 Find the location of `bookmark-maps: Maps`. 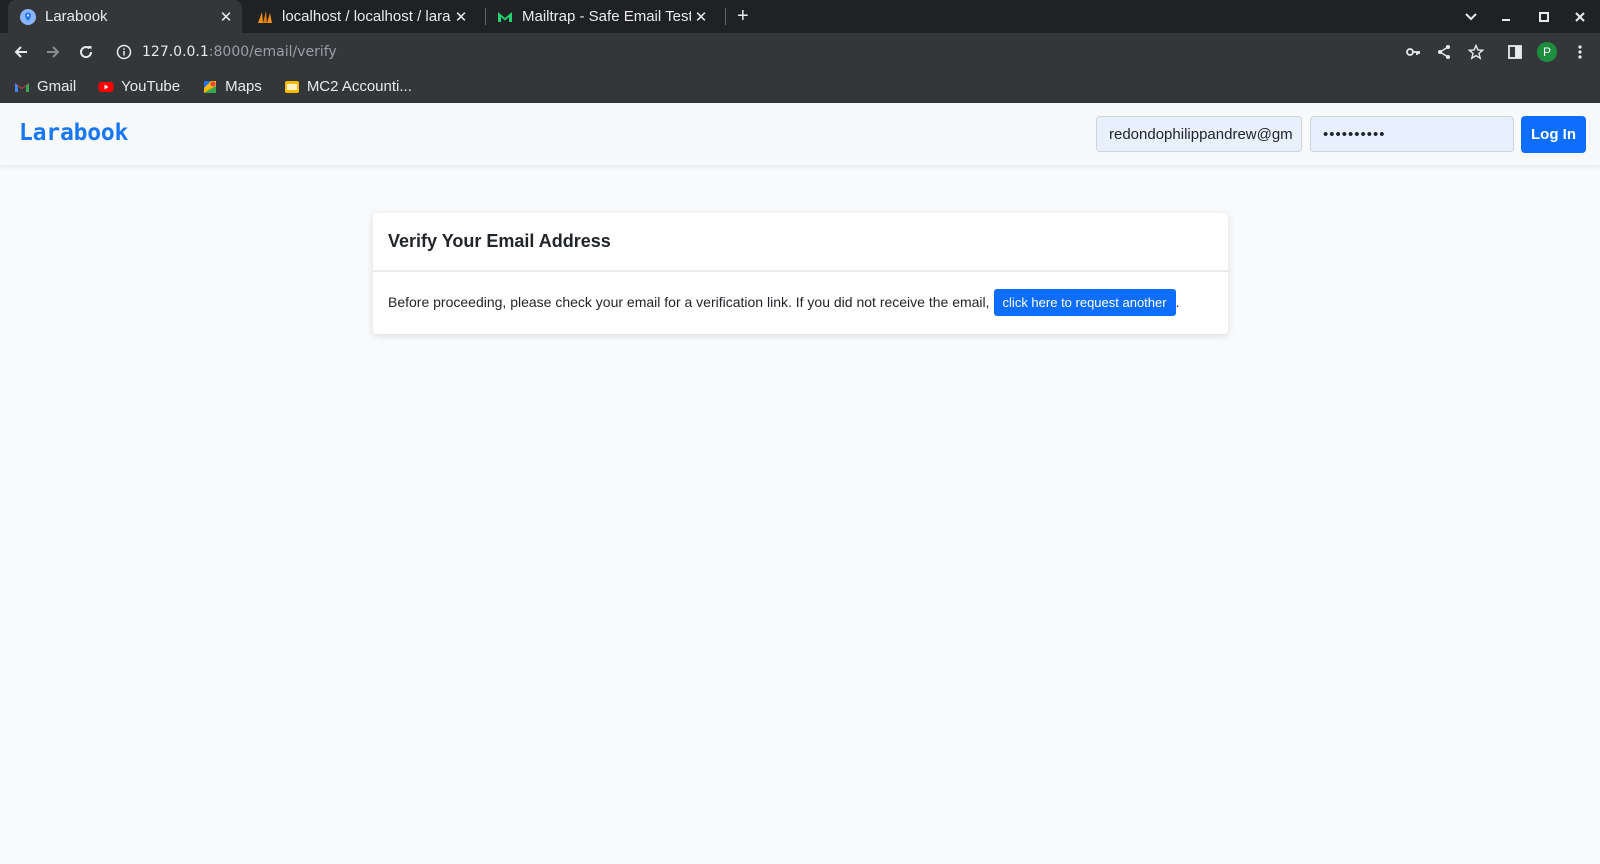

bookmark-maps: Maps is located at coordinates (229, 87).